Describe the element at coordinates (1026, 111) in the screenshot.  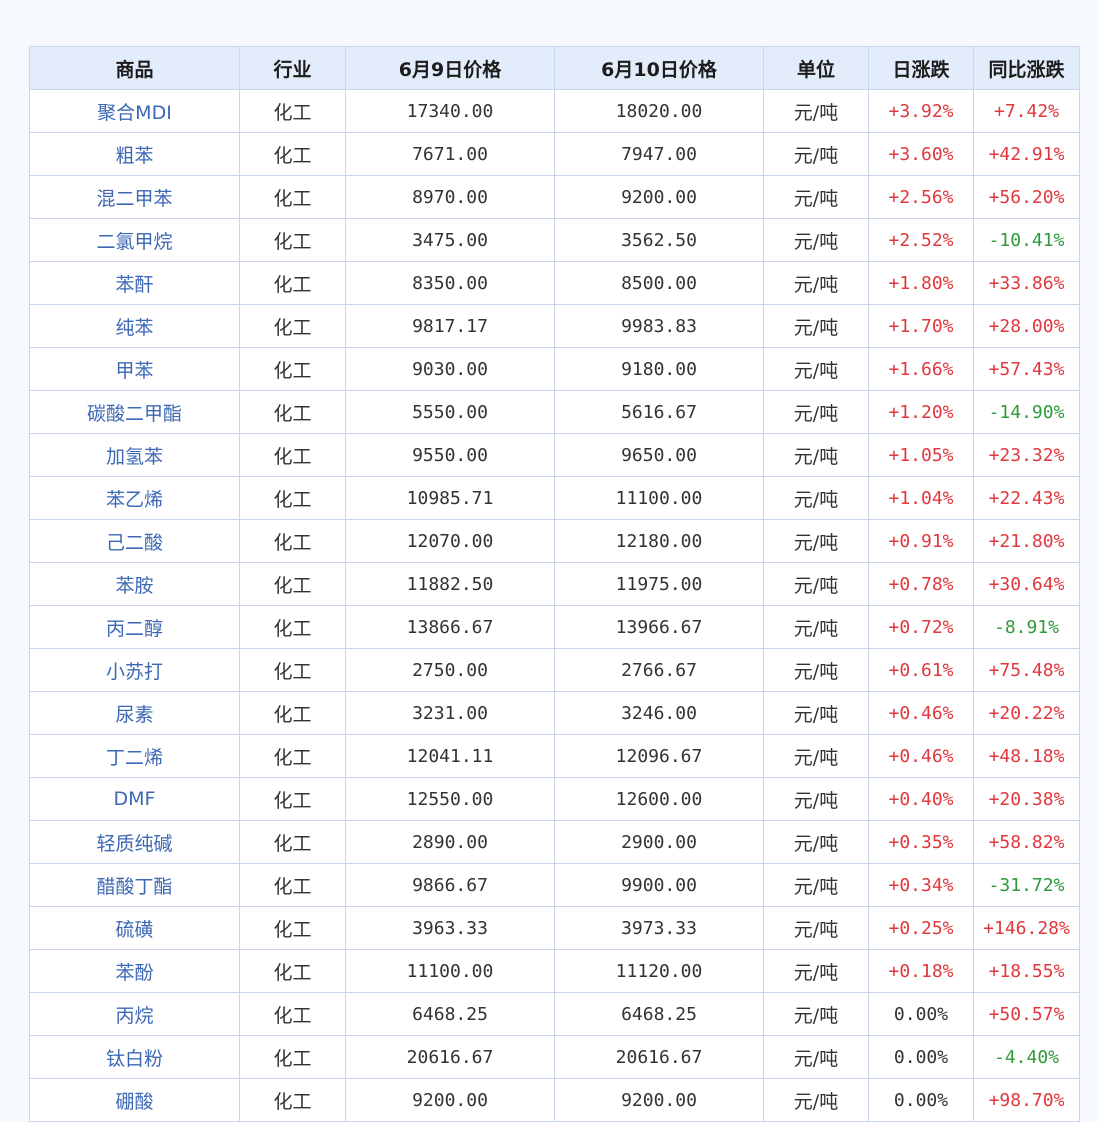
I see `yoy-change-cell: +7.42%` at that location.